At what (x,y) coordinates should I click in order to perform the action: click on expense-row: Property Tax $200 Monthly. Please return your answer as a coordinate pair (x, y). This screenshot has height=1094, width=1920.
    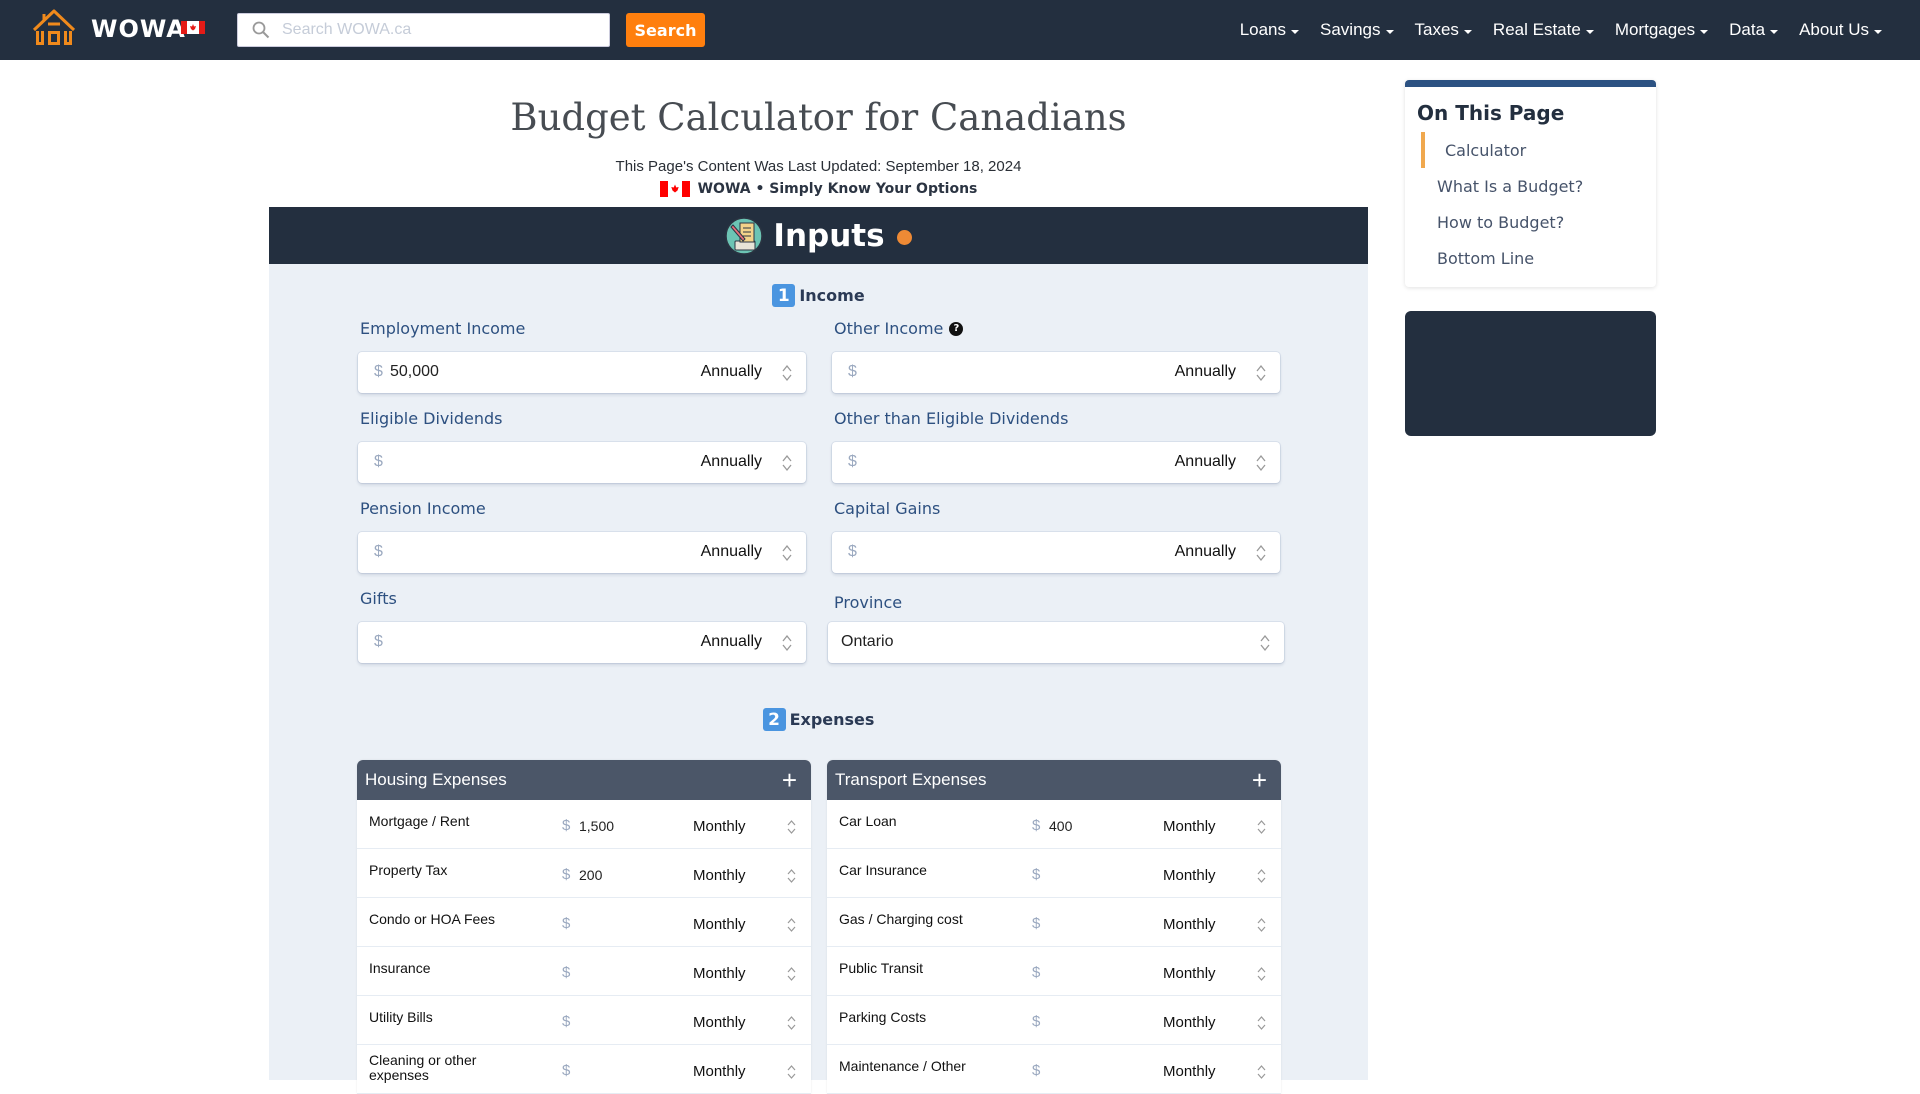
    Looking at the image, I should click on (584, 873).